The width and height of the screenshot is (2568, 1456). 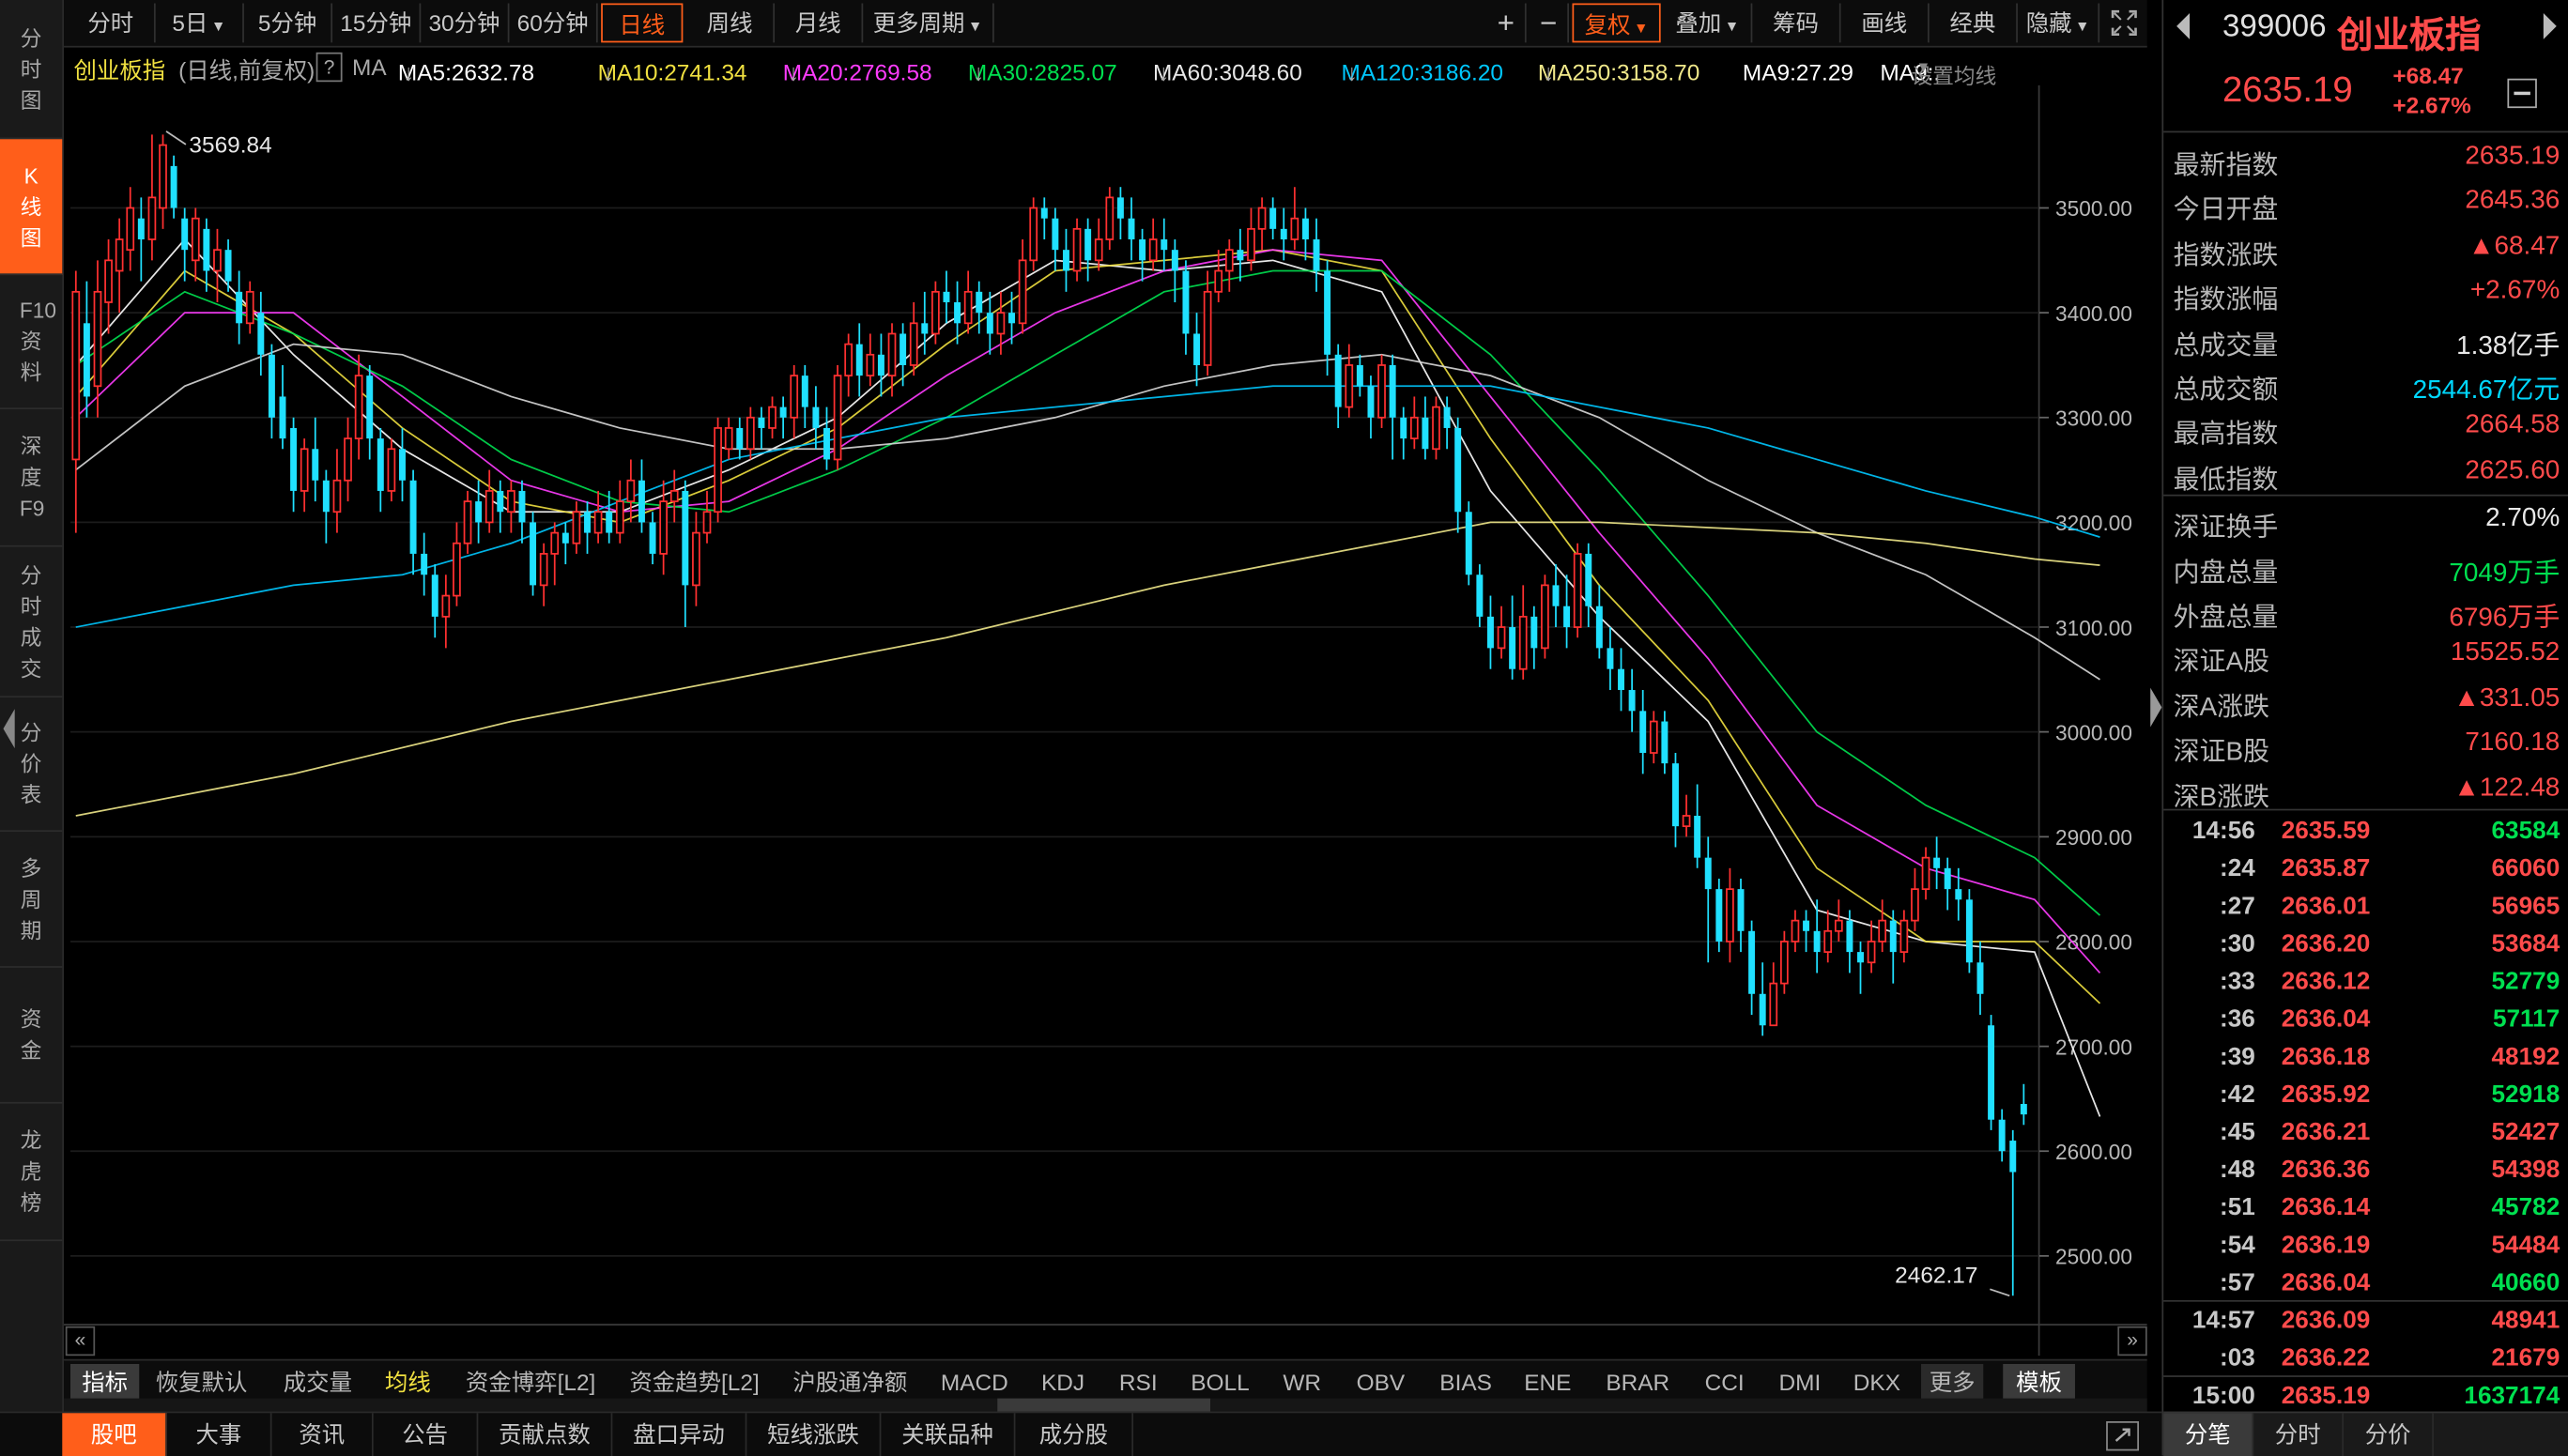 I want to click on overlay-button: 叠加 ▼, so click(x=1708, y=23).